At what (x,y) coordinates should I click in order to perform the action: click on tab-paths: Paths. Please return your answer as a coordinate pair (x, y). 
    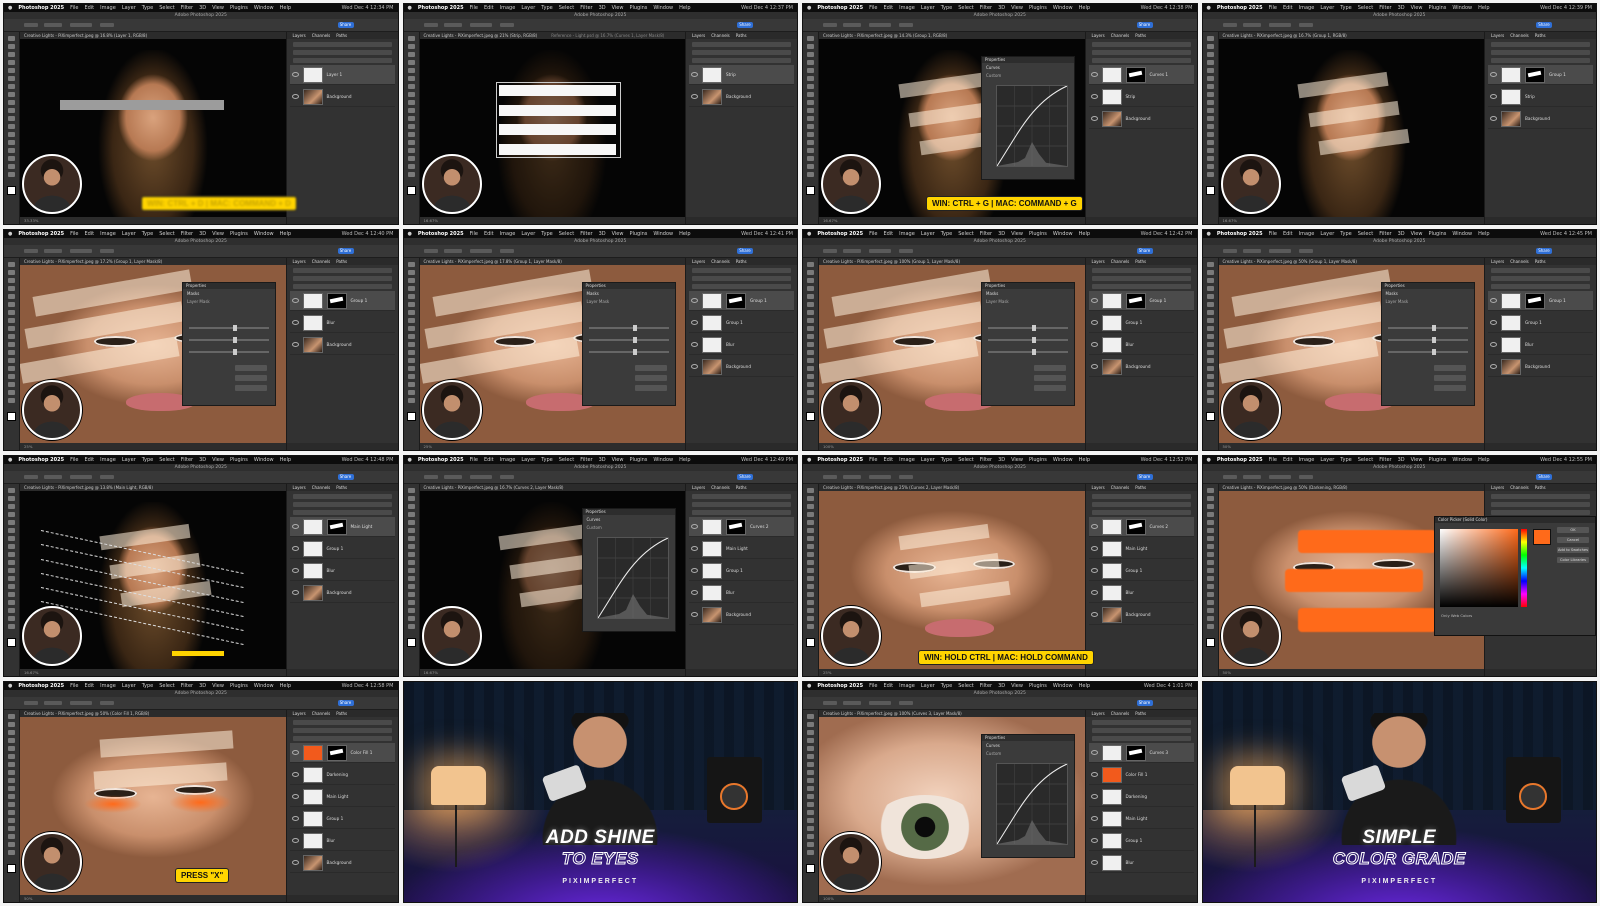
    Looking at the image, I should click on (1140, 487).